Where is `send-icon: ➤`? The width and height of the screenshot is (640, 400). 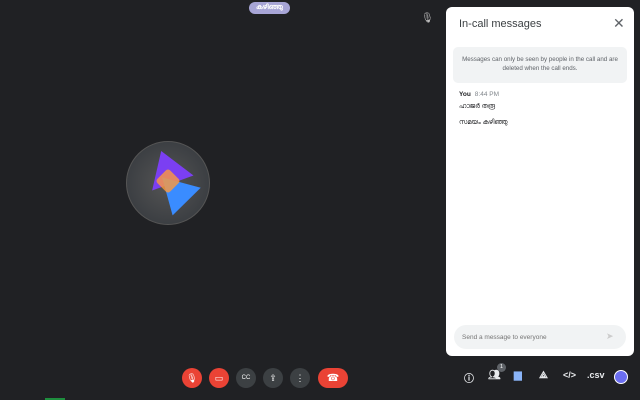 send-icon: ➤ is located at coordinates (610, 336).